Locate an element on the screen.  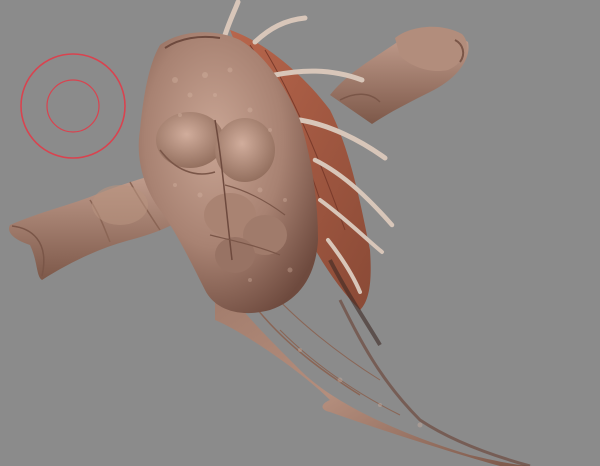
brush-outer-ring is located at coordinates (73, 106).